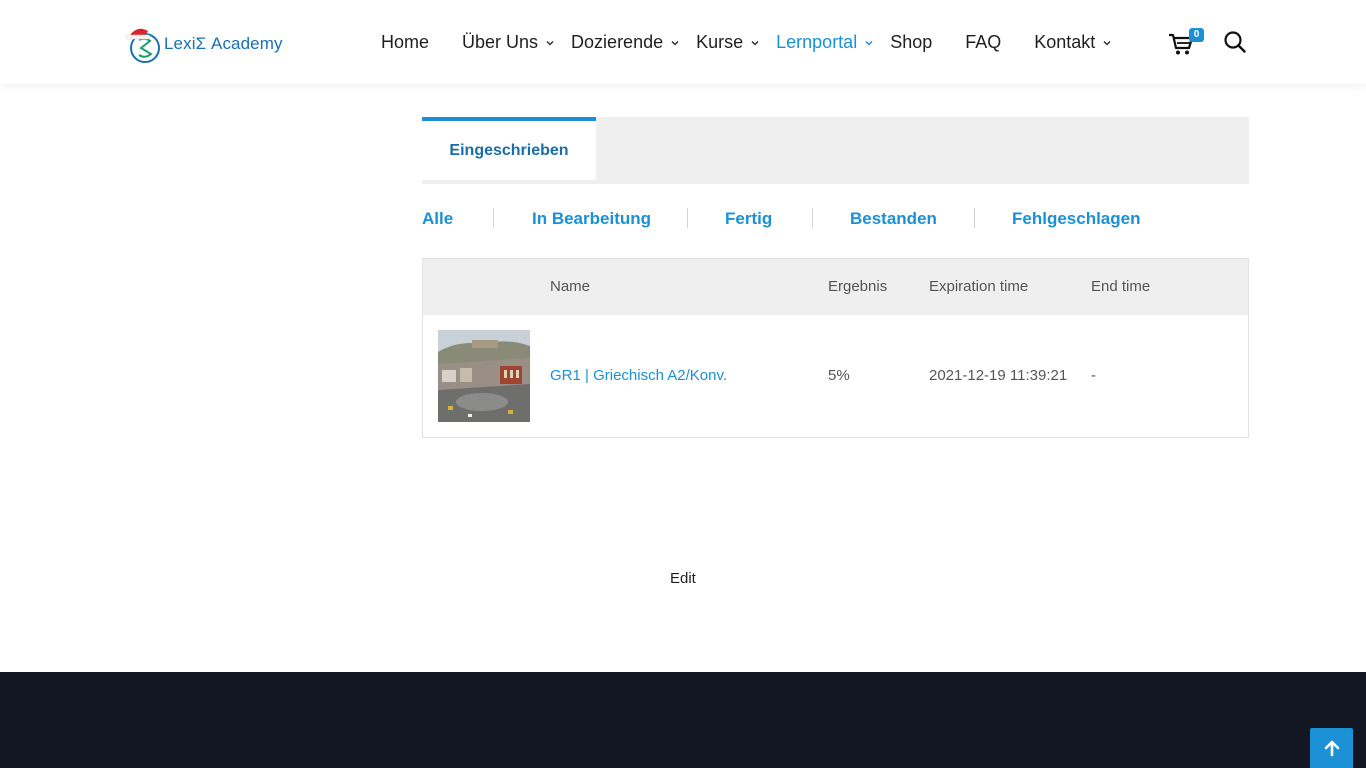  What do you see at coordinates (893, 219) in the screenshot?
I see `filter-bestanden: Bestanden` at bounding box center [893, 219].